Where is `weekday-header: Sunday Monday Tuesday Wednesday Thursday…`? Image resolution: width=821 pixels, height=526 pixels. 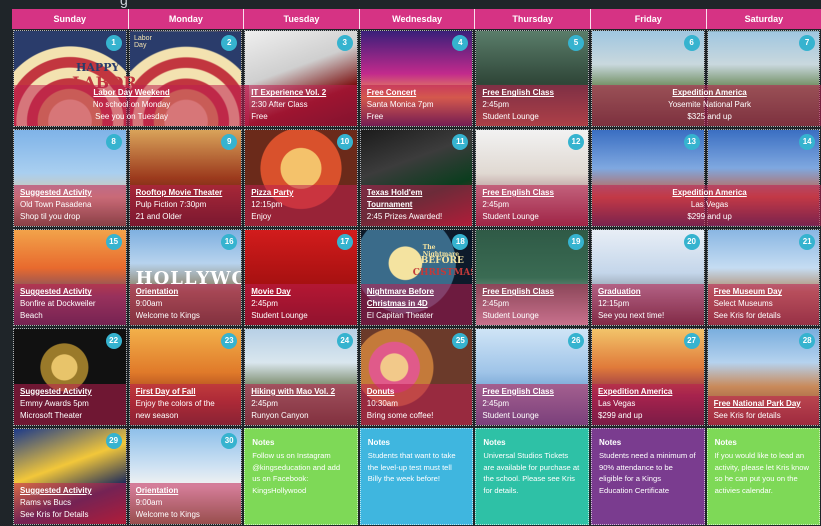 weekday-header: Sunday Monday Tuesday Wednesday Thursday… is located at coordinates (416, 19).